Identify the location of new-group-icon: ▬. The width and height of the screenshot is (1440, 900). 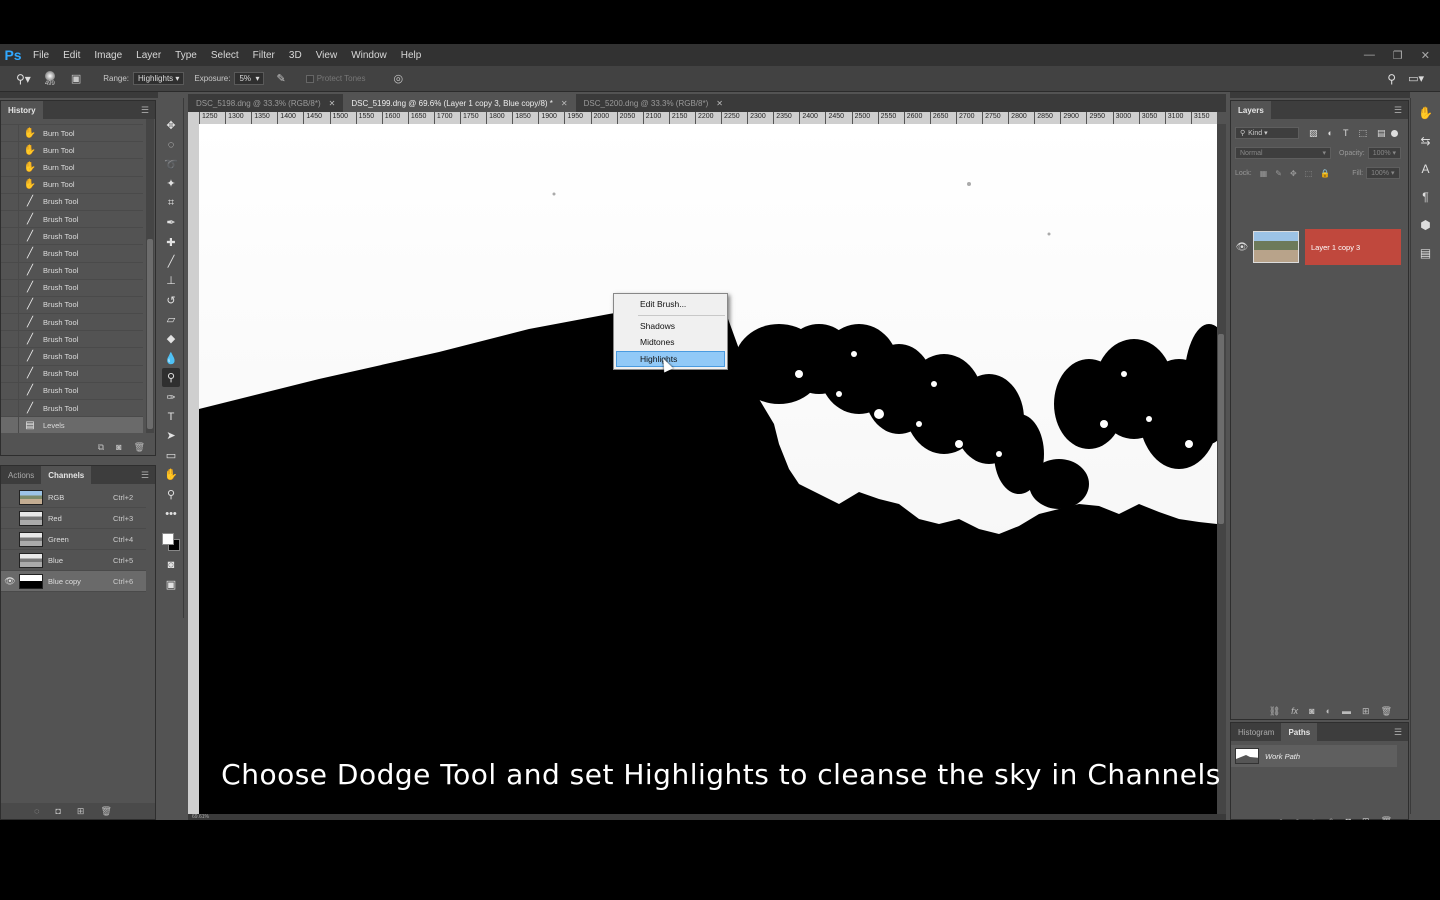
(1346, 711).